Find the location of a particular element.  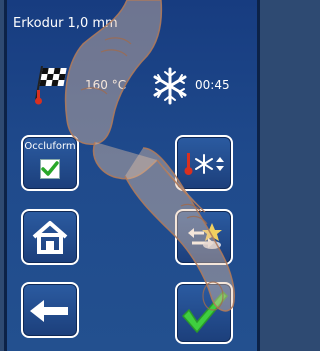

swap-material-button is located at coordinates (204, 237).